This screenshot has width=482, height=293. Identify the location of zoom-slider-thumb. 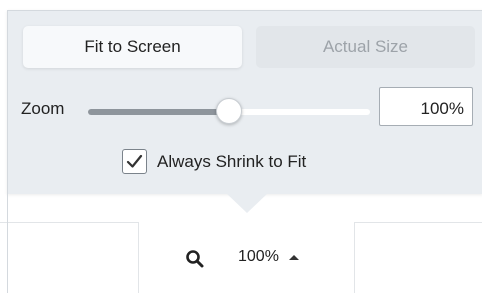
(229, 111).